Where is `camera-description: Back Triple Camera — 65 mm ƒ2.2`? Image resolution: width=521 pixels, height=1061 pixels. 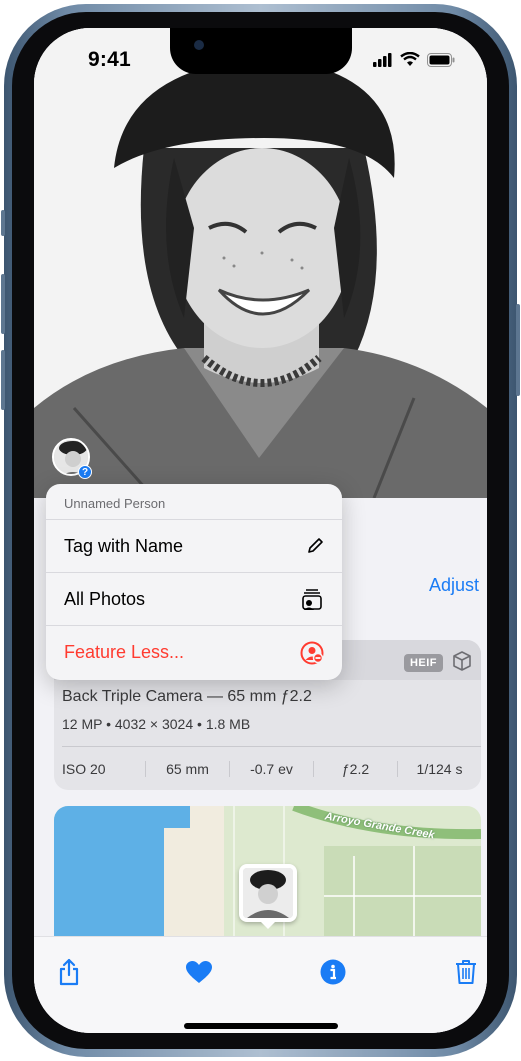 camera-description: Back Triple Camera — 65 mm ƒ2.2 is located at coordinates (187, 696).